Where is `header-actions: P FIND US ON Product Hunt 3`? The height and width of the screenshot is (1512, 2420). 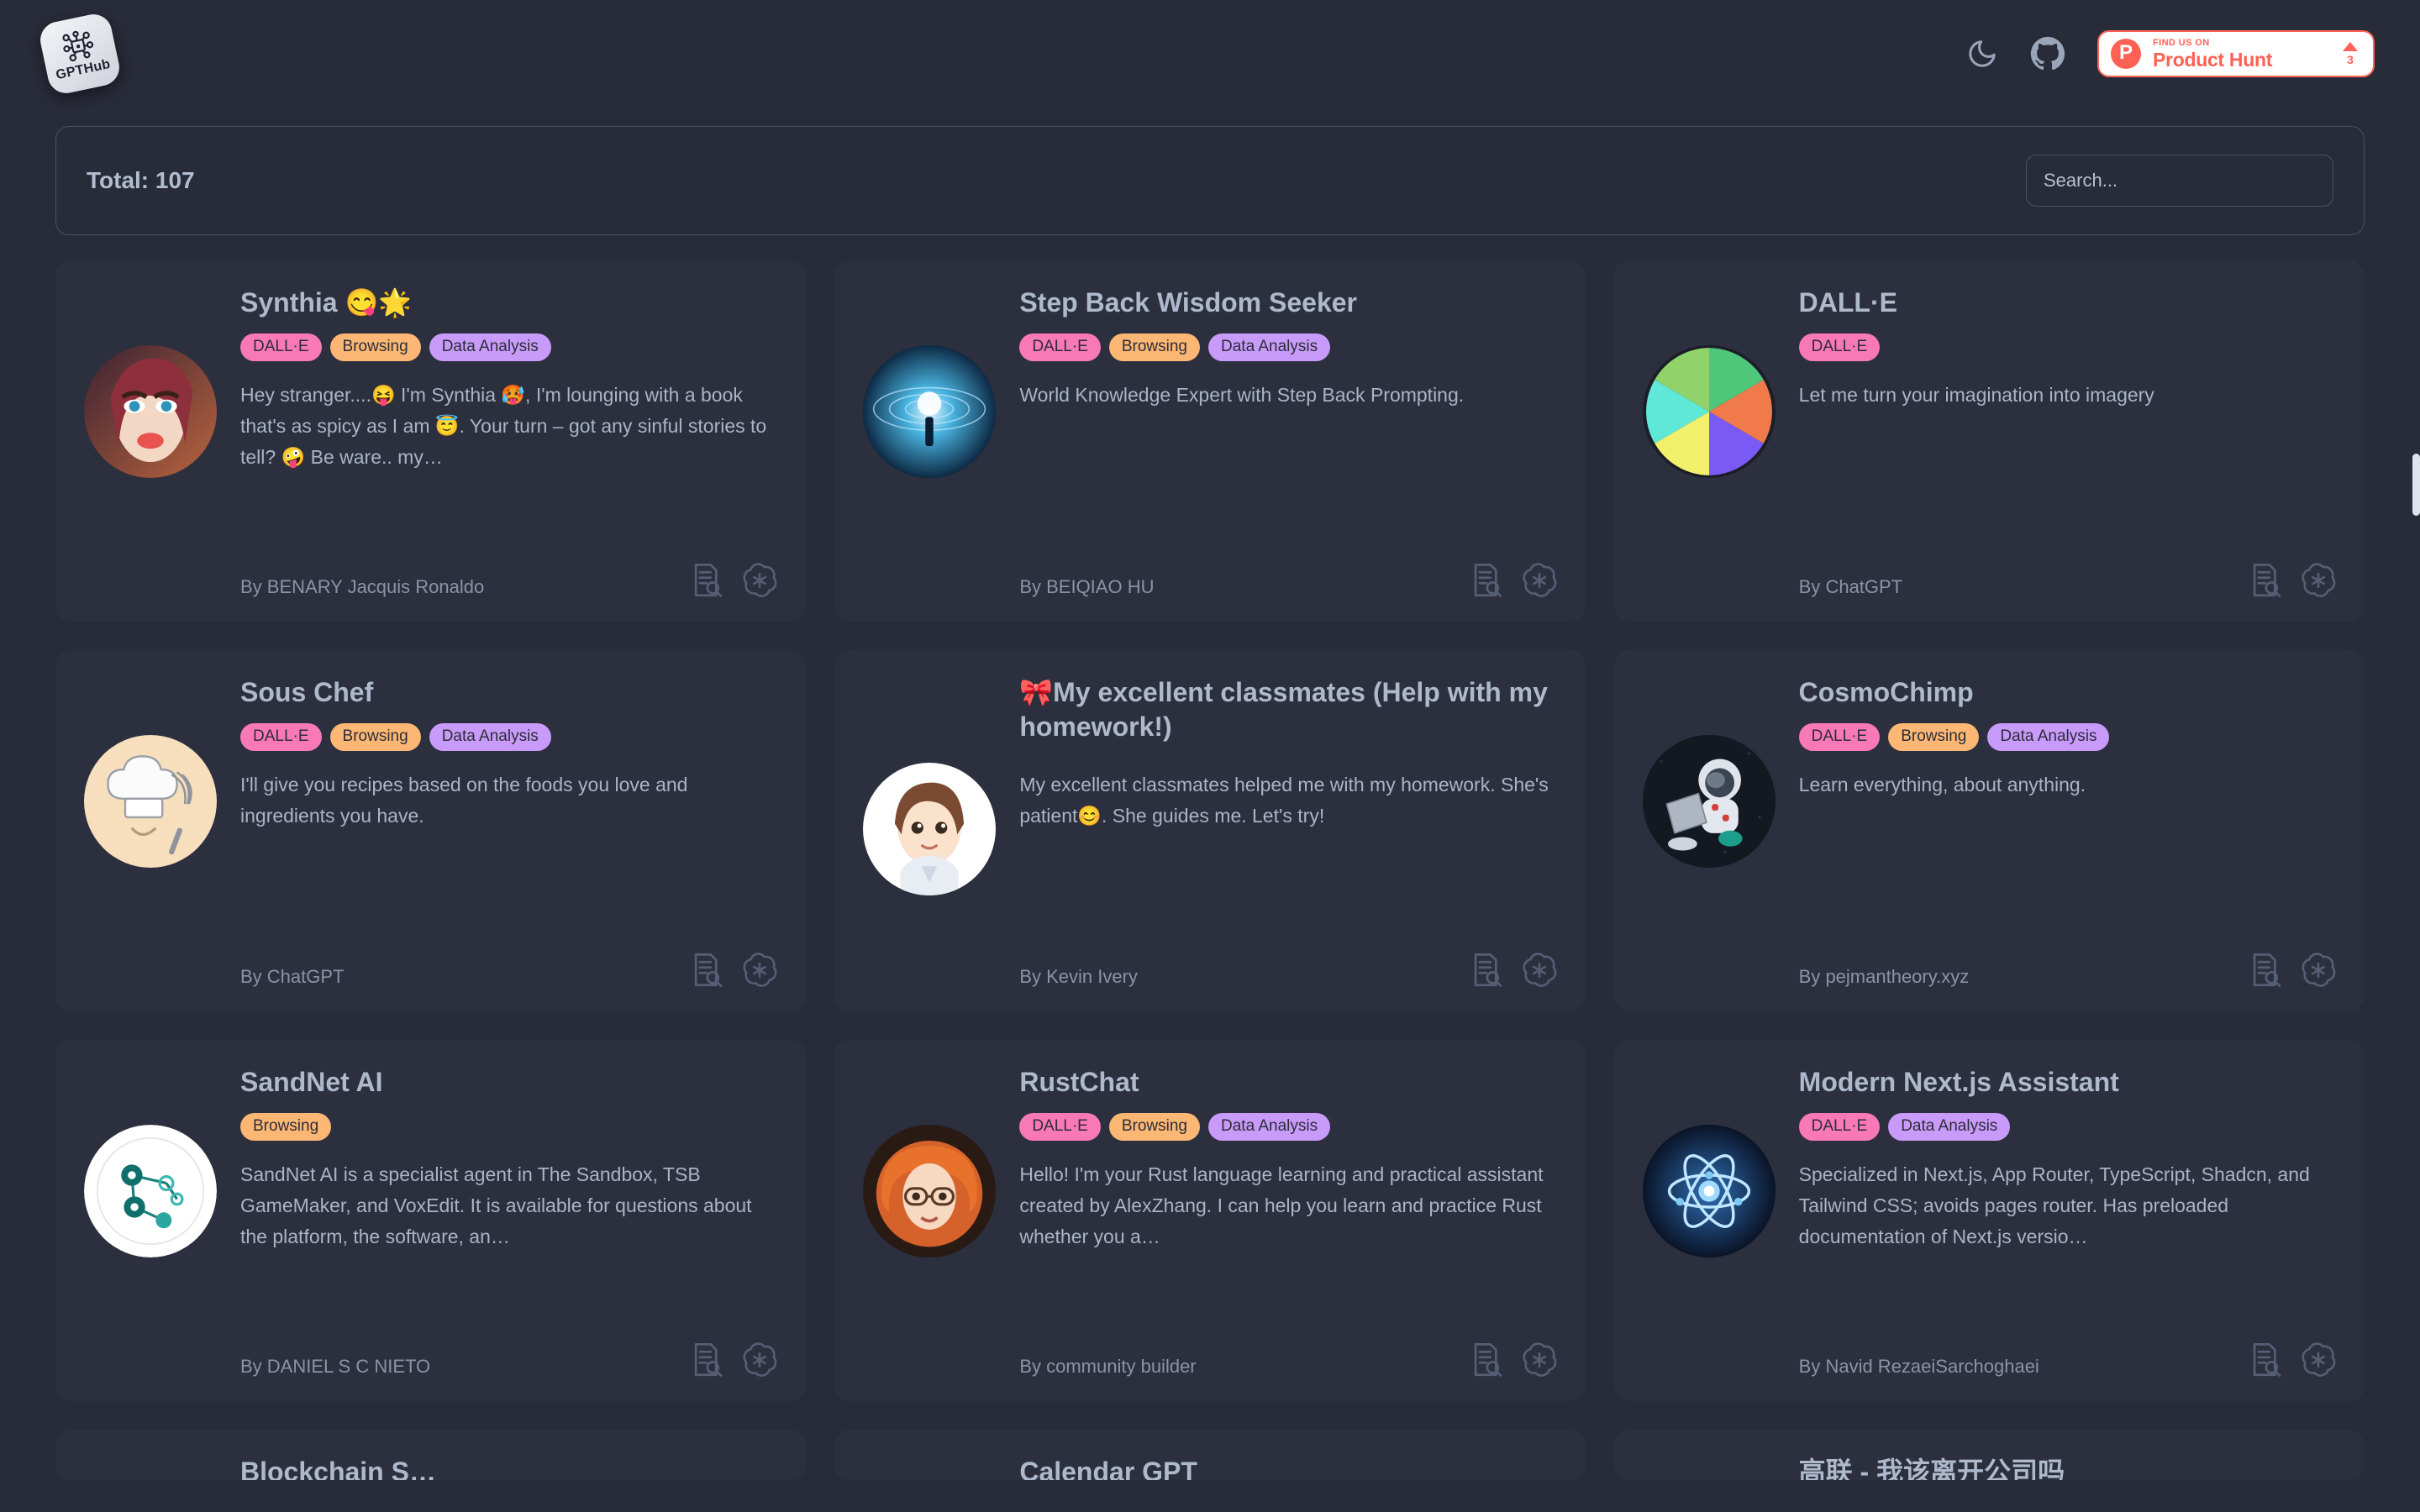 header-actions: P FIND US ON Product Hunt 3 is located at coordinates (2170, 53).